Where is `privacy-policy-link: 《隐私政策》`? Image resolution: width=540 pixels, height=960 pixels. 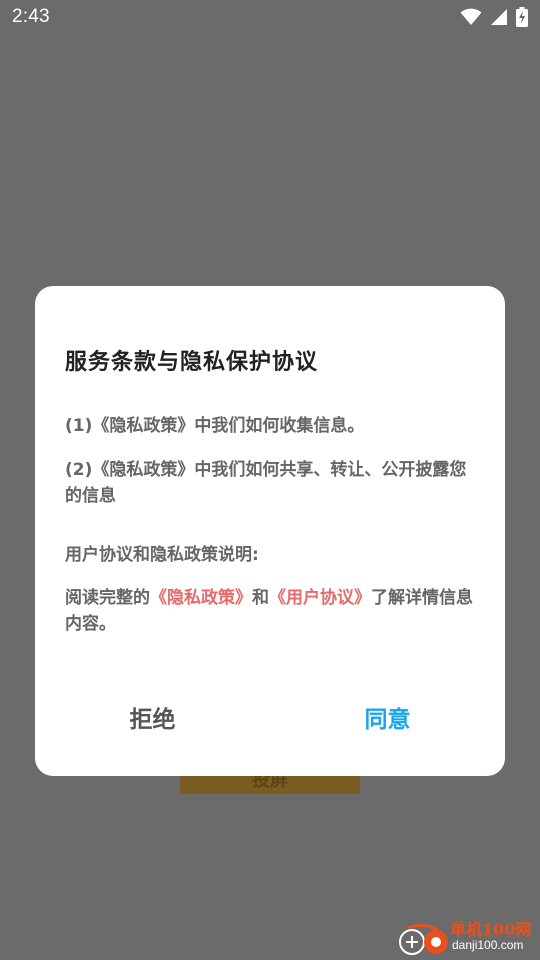 privacy-policy-link: 《隐私政策》 is located at coordinates (201, 598).